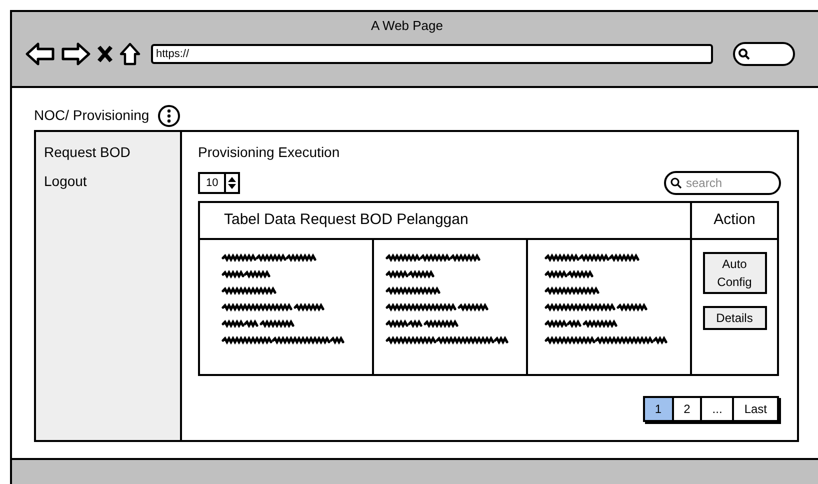  Describe the element at coordinates (407, 26) in the screenshot. I see `window-title: A Web Page` at that location.